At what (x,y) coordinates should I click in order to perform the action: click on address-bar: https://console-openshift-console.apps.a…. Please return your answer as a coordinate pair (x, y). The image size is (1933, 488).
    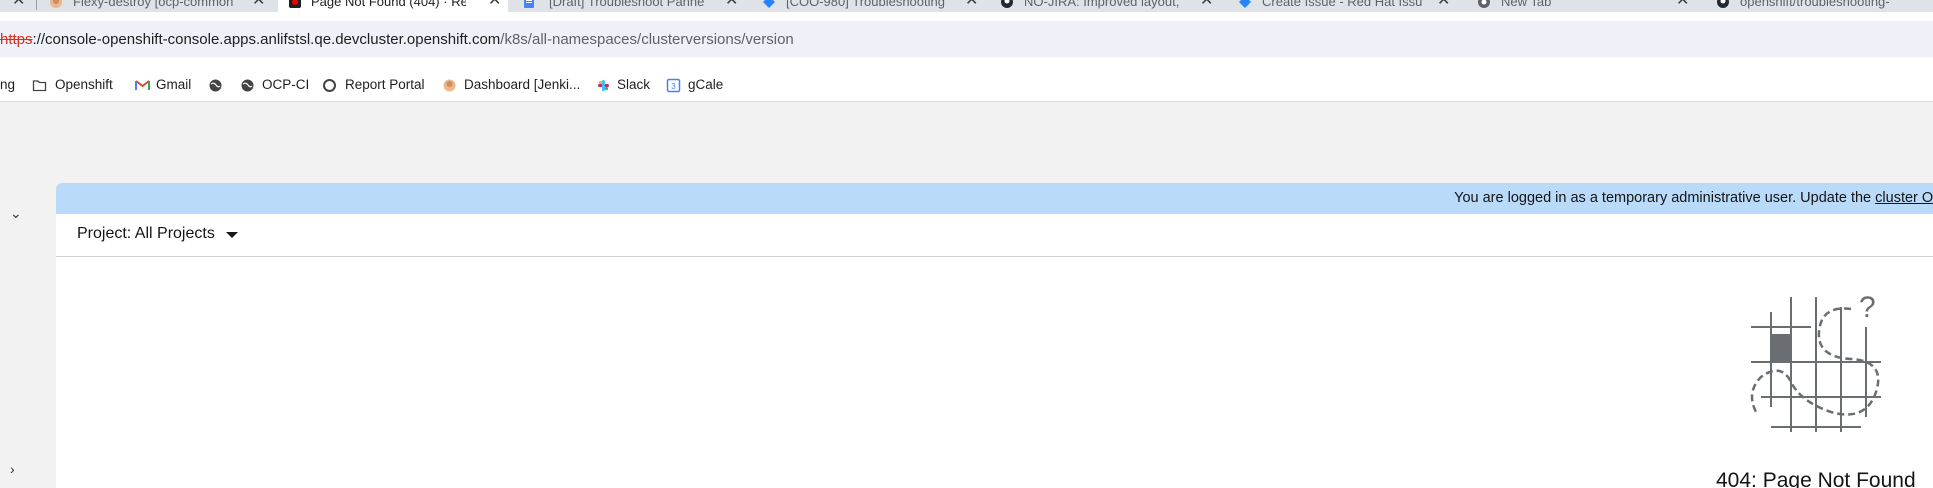
    Looking at the image, I should click on (966, 39).